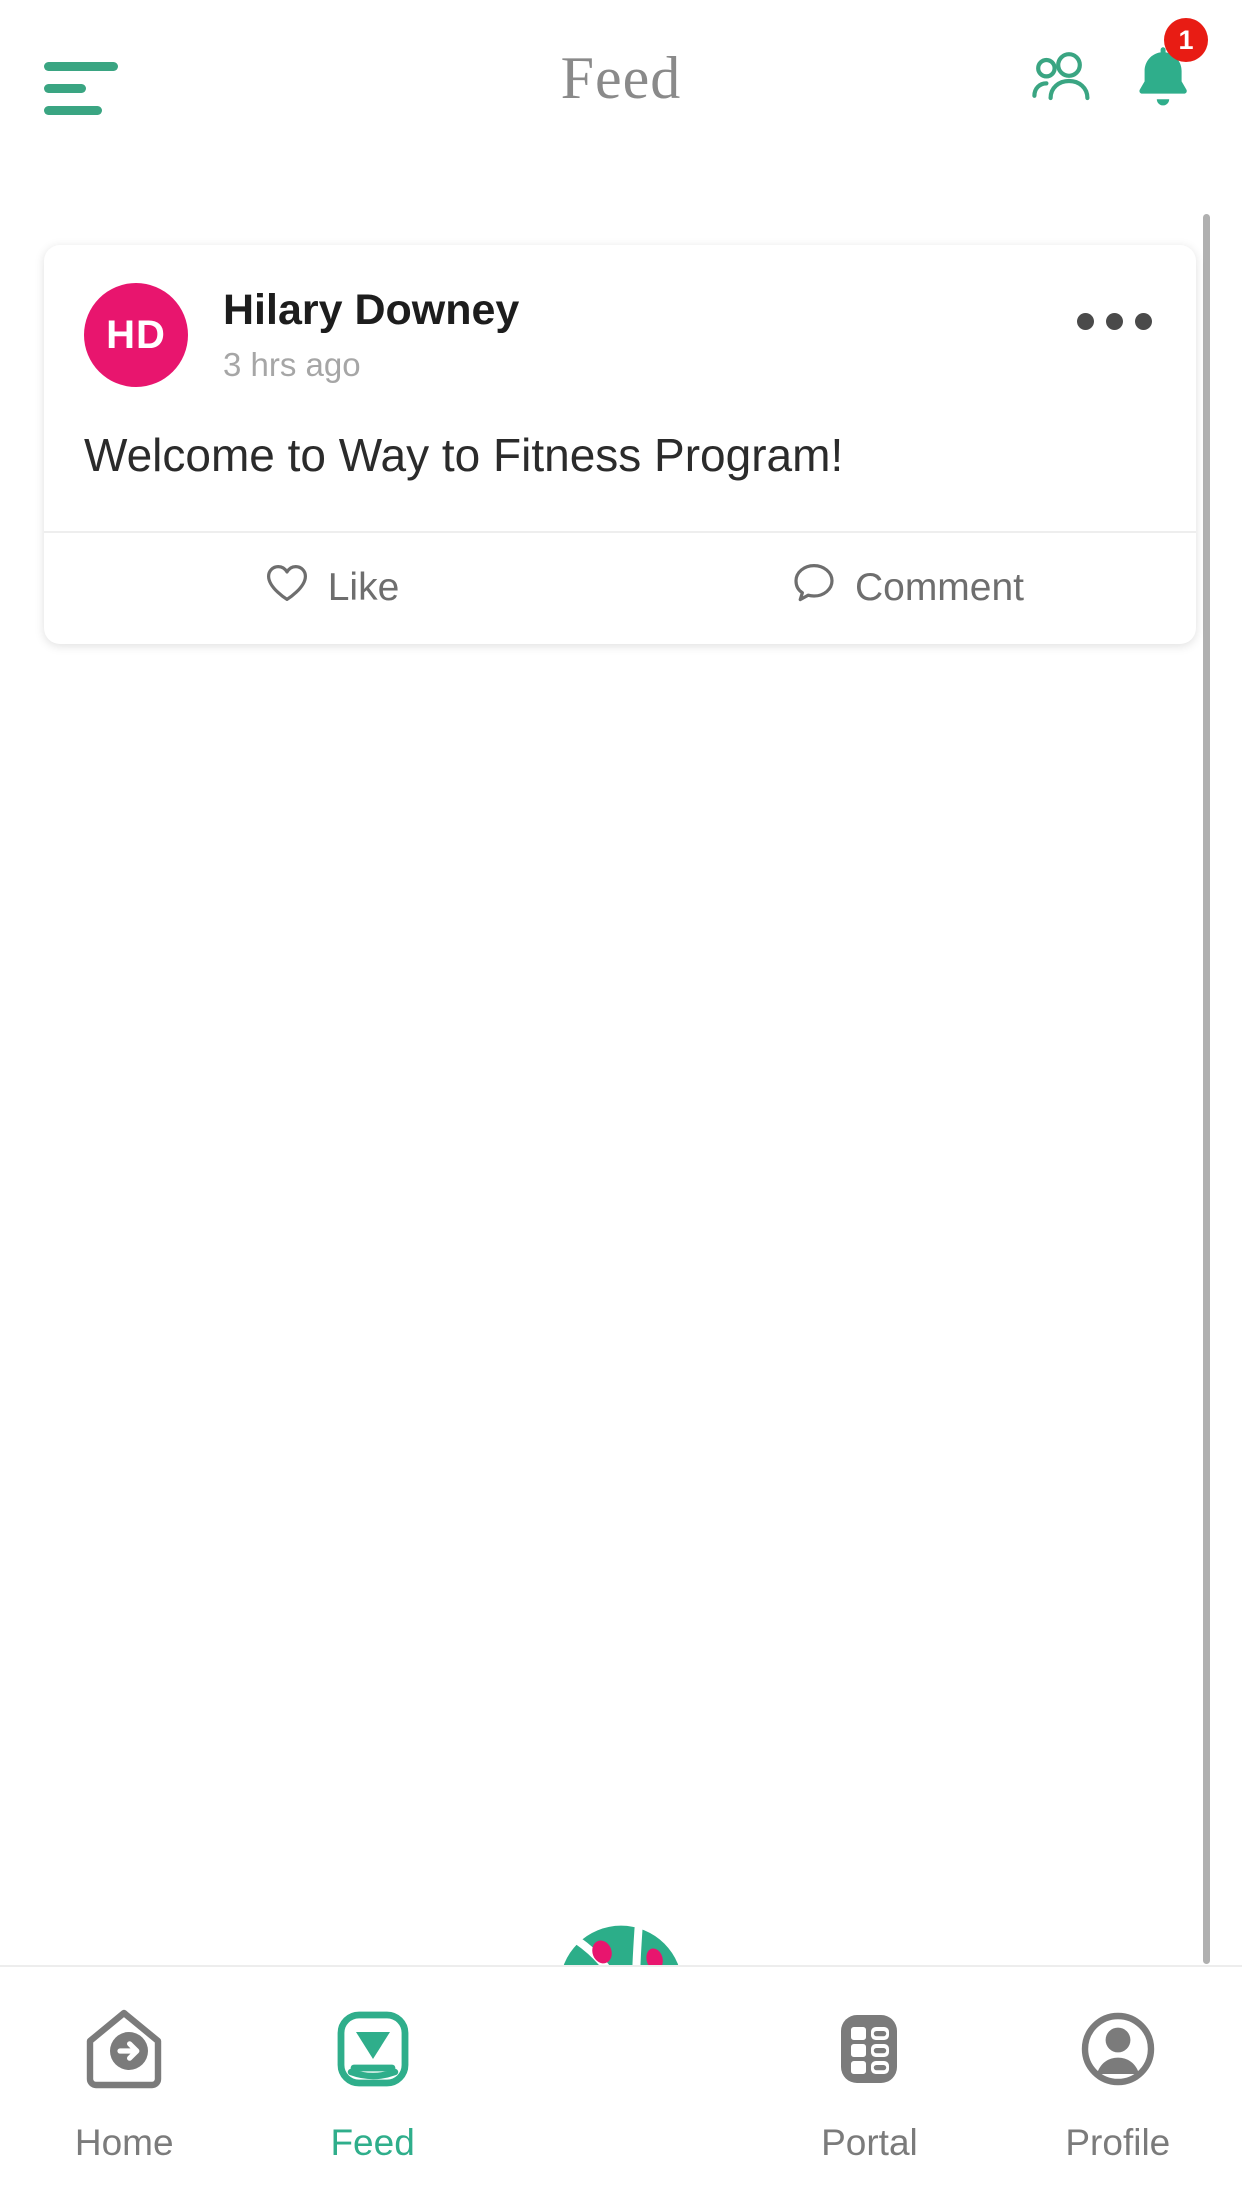 This screenshot has height=2208, width=1242. Describe the element at coordinates (371, 335) in the screenshot. I see `post-author-block: Hilary Downey 3 hrs ago` at that location.